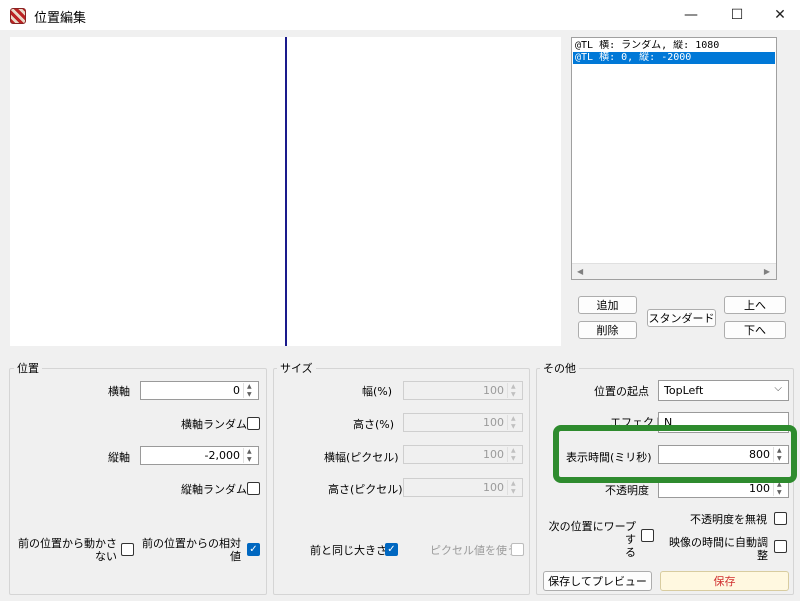 This screenshot has width=800, height=601. I want to click on highlight-annotation, so click(675, 454).